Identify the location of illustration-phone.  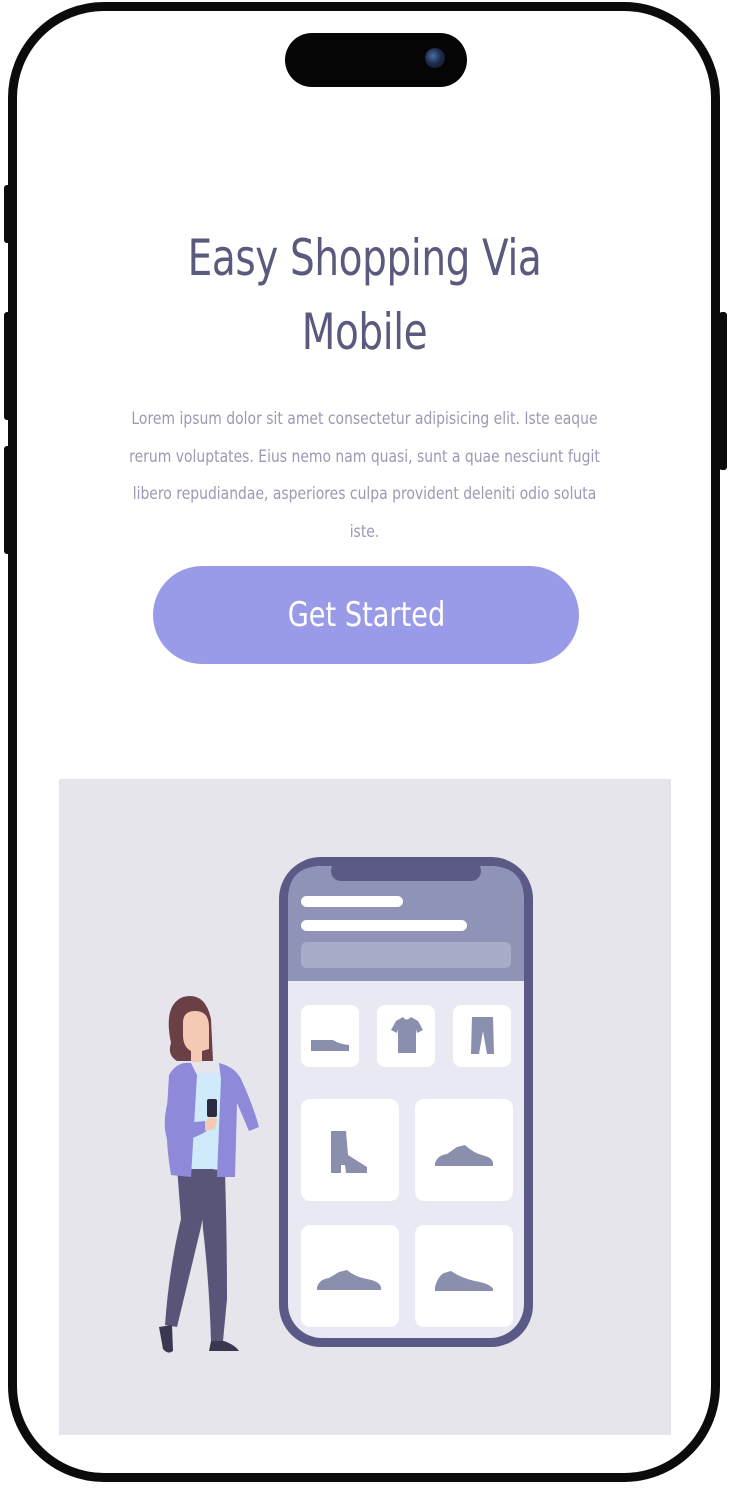
(406, 1102).